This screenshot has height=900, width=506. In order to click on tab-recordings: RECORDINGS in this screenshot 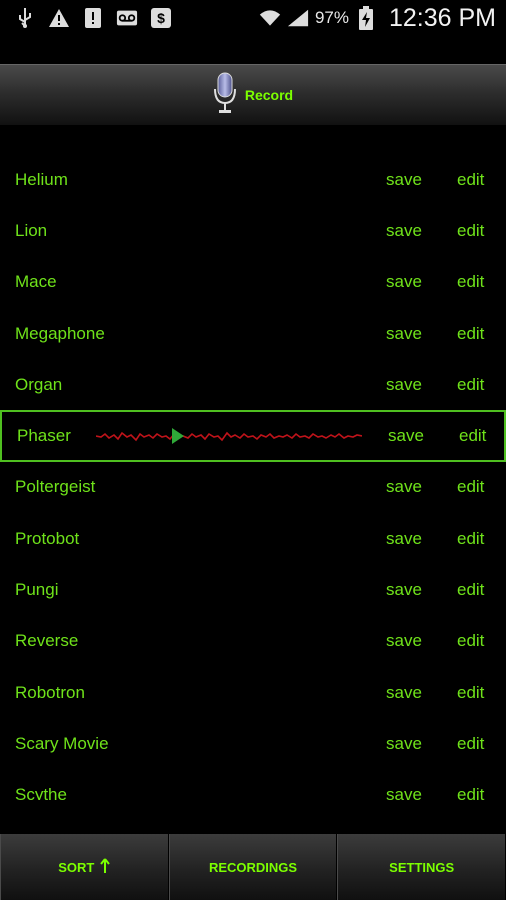, I will do `click(253, 867)`.